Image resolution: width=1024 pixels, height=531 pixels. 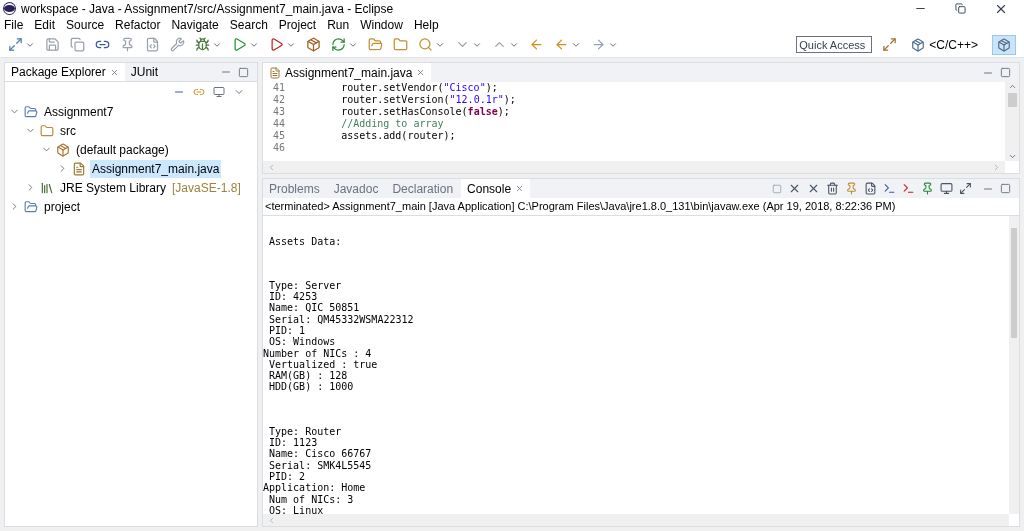 What do you see at coordinates (293, 297) in the screenshot?
I see `console-line: ID: 4253` at bounding box center [293, 297].